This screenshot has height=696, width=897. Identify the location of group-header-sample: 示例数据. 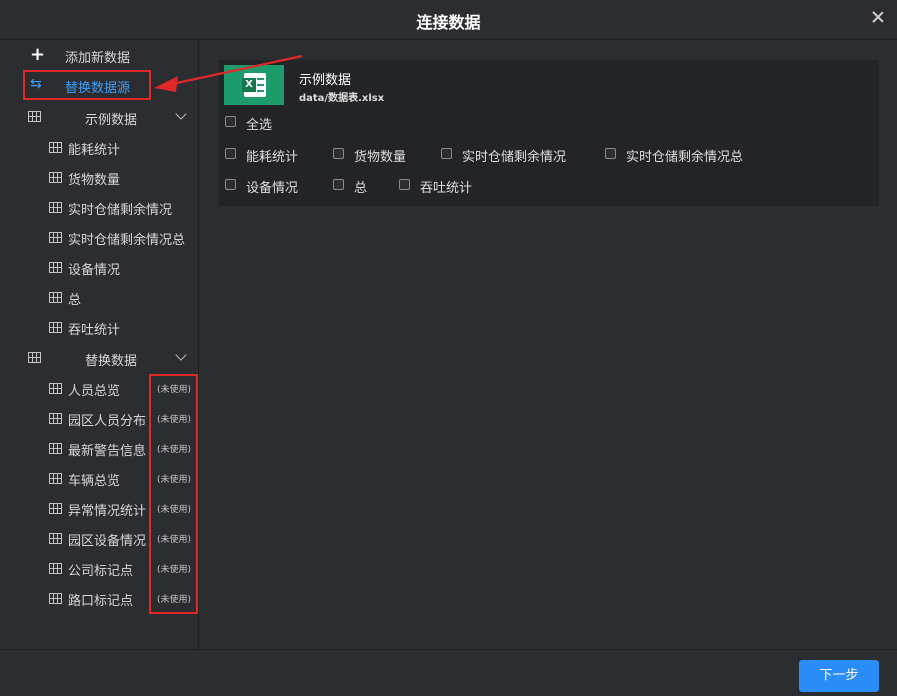
(99, 117).